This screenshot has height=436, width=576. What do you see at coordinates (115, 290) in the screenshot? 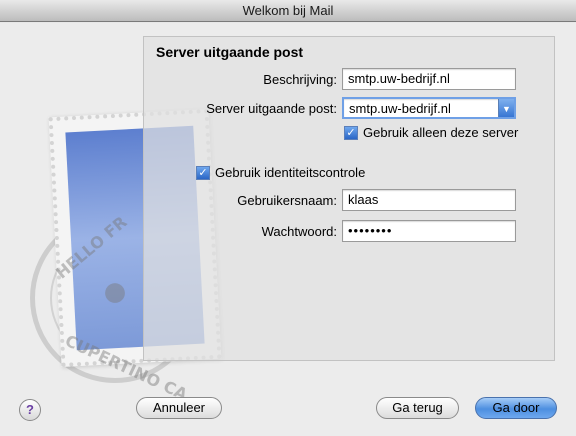
I see `apple-logo-icon: ●` at bounding box center [115, 290].